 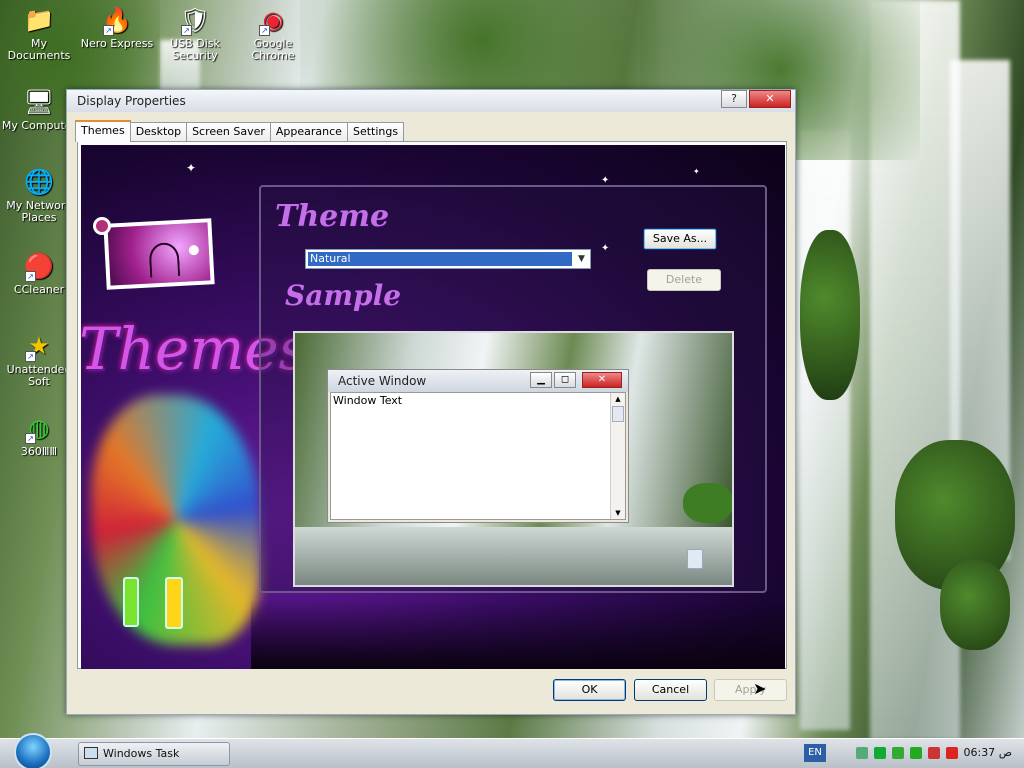 What do you see at coordinates (760, 688) in the screenshot?
I see `mouse-cursor-icon: ➤` at bounding box center [760, 688].